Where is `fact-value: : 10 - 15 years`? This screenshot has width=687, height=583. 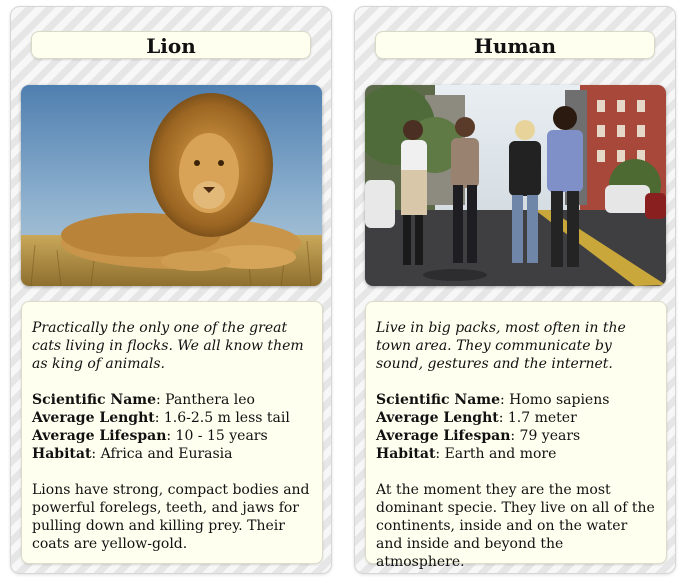
fact-value: : 10 - 15 years is located at coordinates (217, 436).